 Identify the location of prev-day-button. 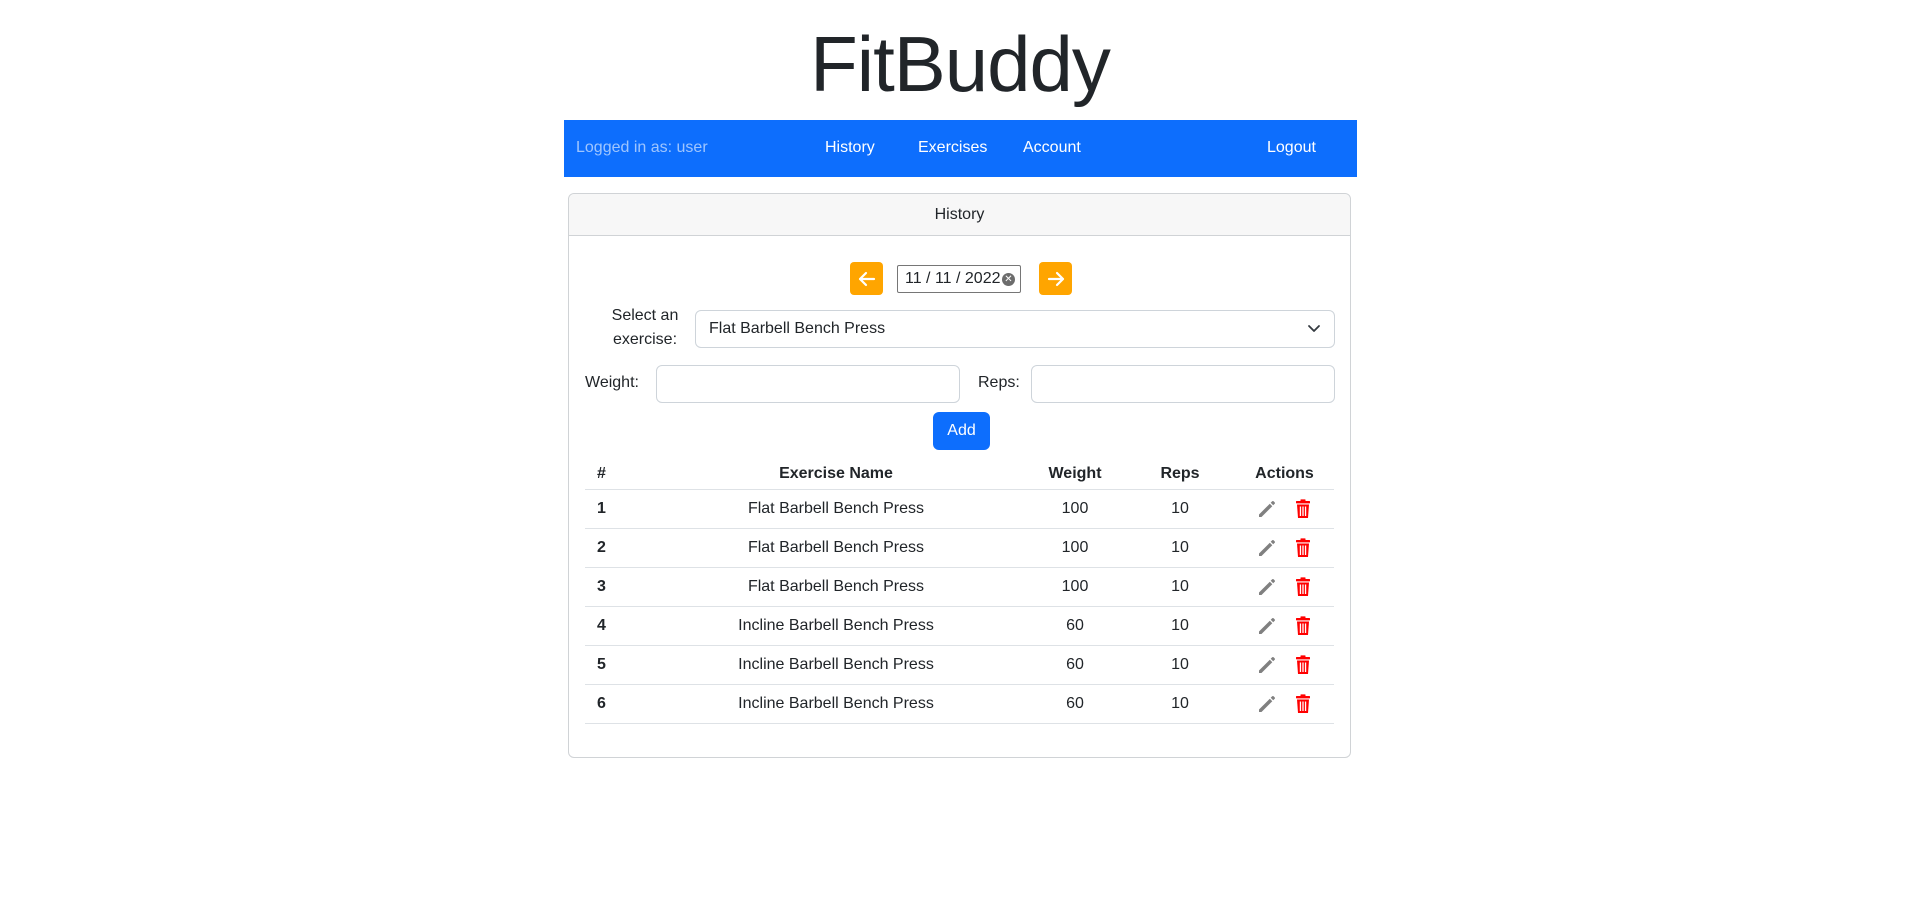
(866, 278).